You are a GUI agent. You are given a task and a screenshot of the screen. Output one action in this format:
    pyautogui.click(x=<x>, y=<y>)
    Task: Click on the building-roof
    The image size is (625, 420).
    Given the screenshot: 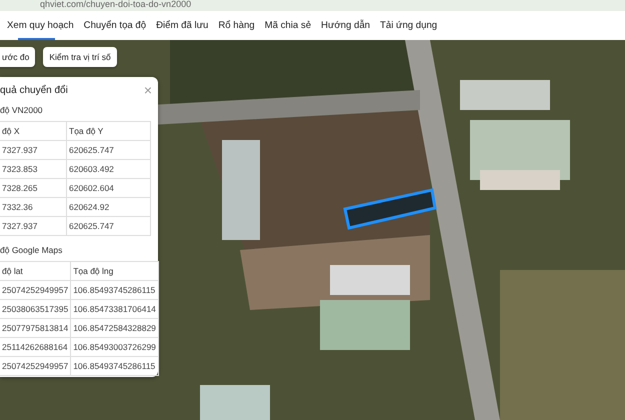 What is the action you would take?
    pyautogui.click(x=235, y=402)
    